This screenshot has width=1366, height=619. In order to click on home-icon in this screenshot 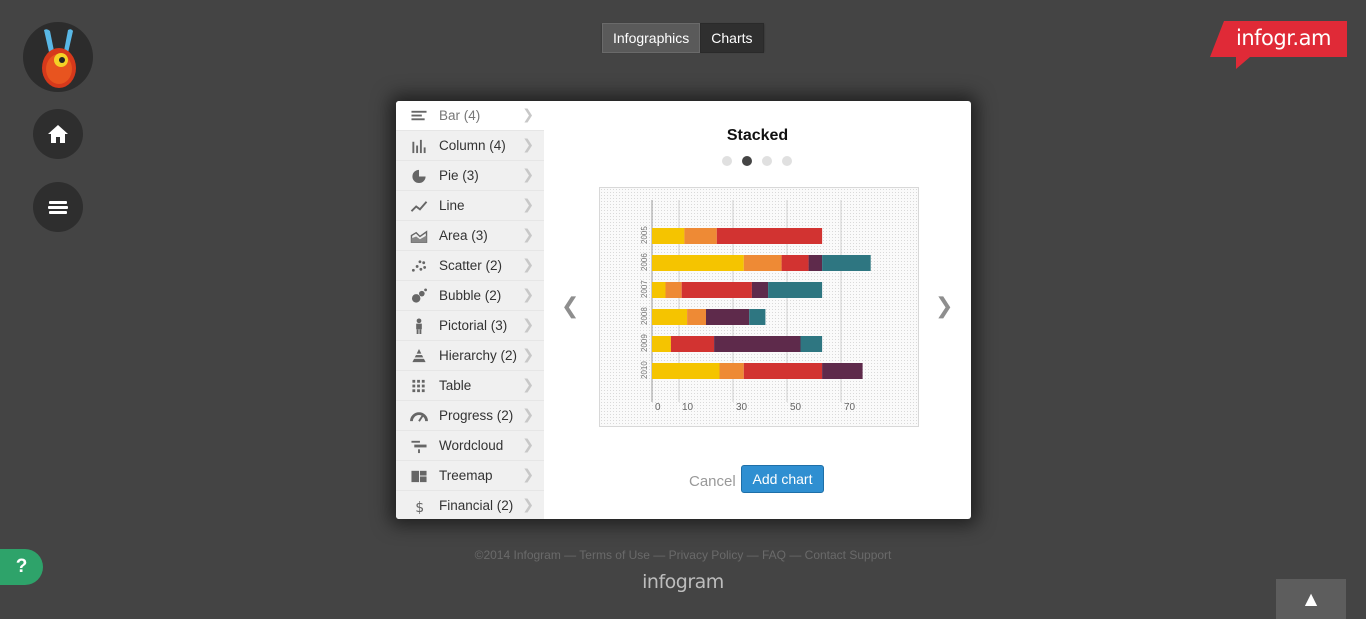, I will do `click(58, 134)`.